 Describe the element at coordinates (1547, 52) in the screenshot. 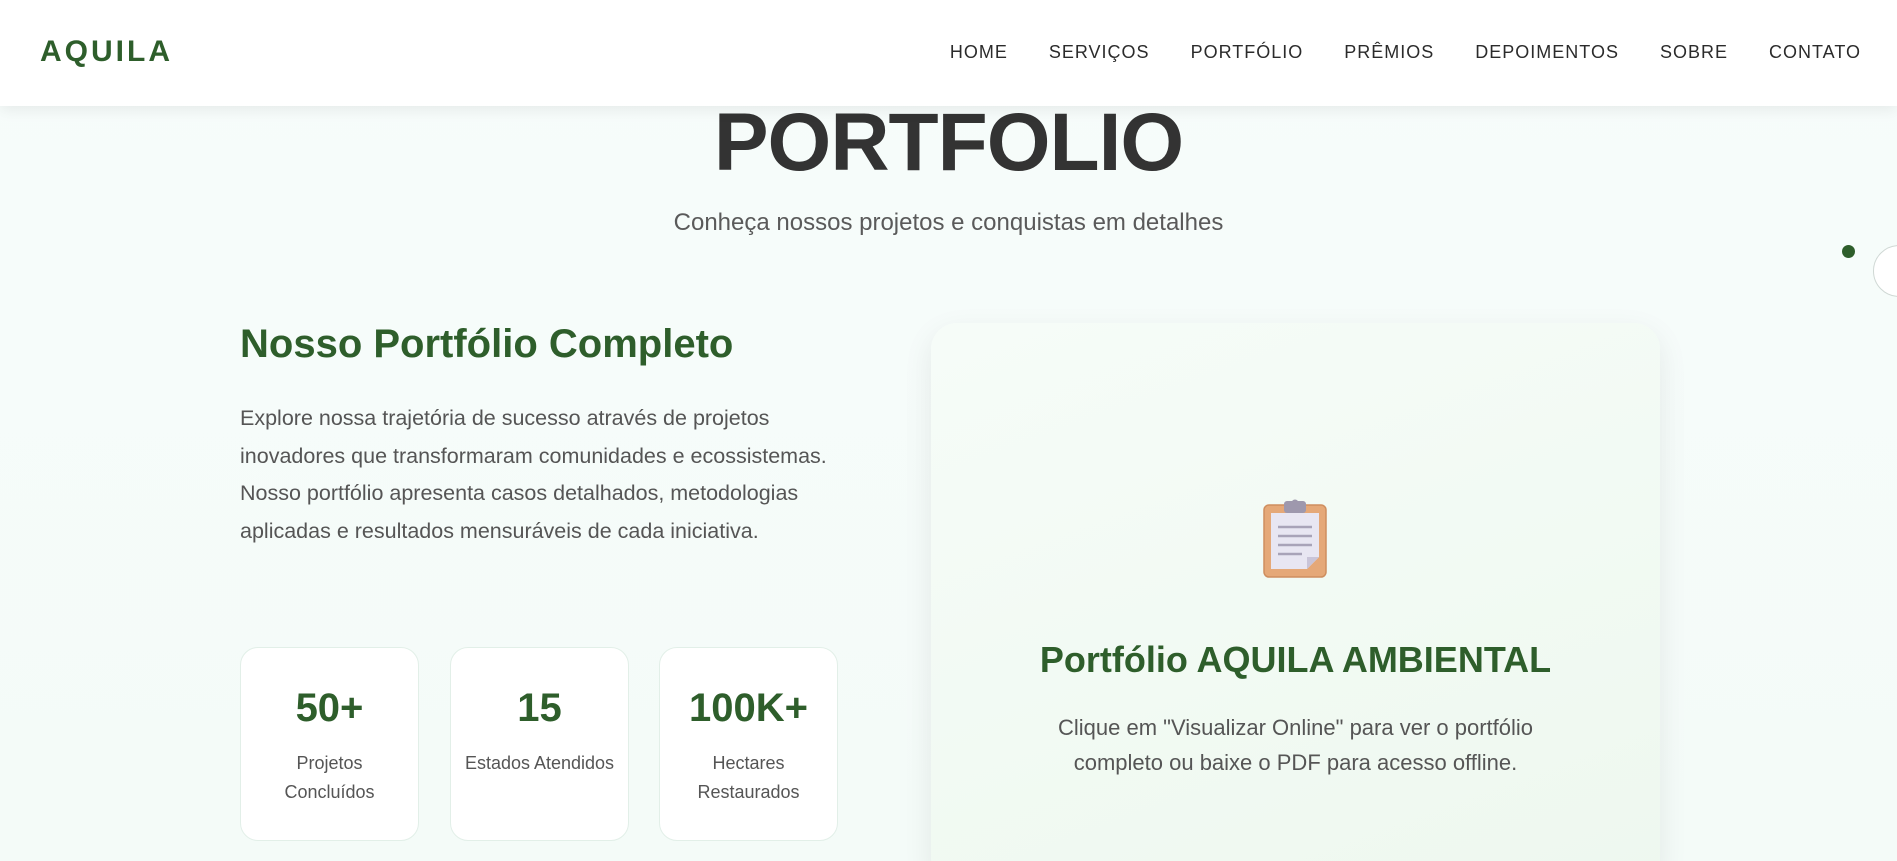

I see `nav-link-depoimentos: DEPOIMENTOS` at that location.